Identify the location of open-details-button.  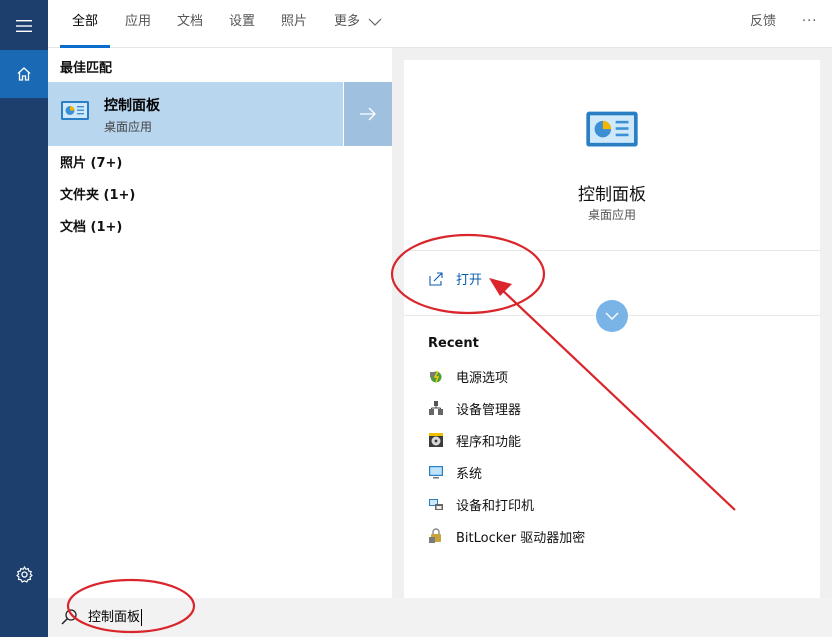
(368, 114).